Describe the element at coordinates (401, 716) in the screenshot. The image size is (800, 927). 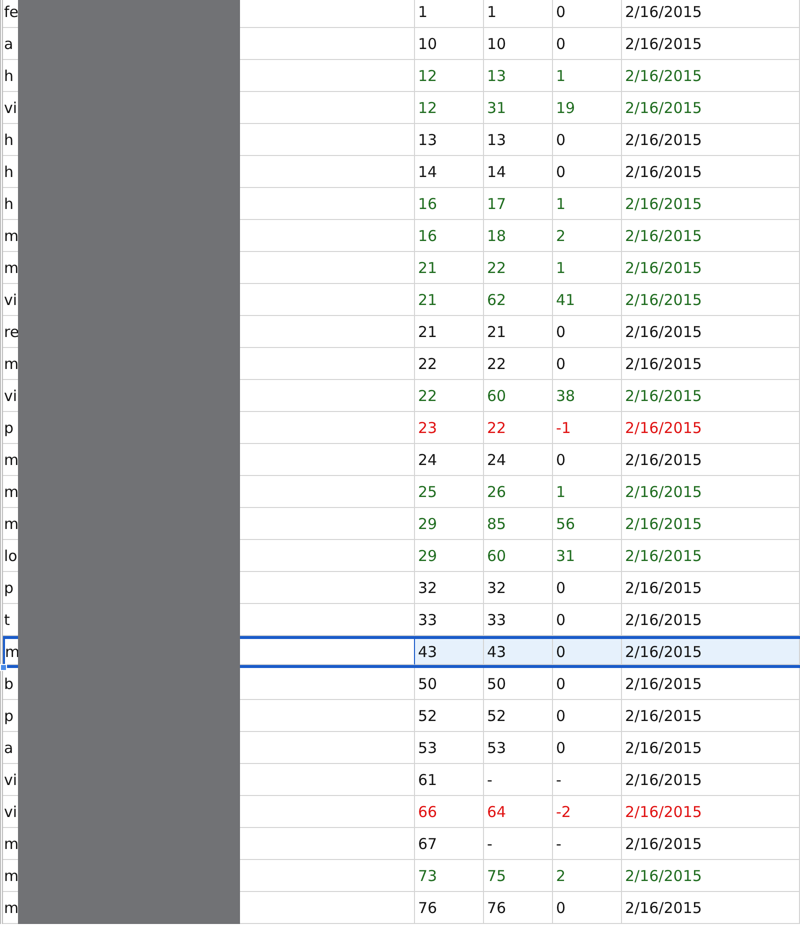
I see `table-row: p 52 52 0 2/16/2015` at that location.